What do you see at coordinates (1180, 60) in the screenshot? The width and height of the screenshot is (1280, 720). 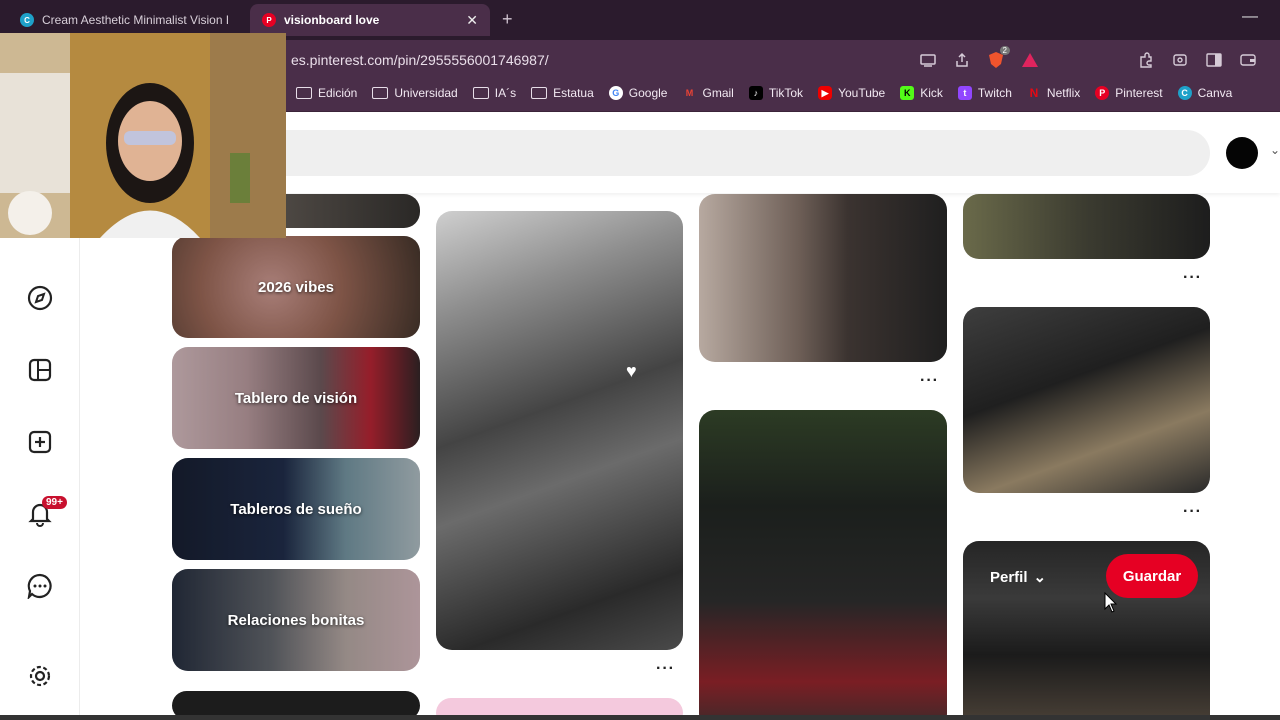 I see `screenshot-icon` at bounding box center [1180, 60].